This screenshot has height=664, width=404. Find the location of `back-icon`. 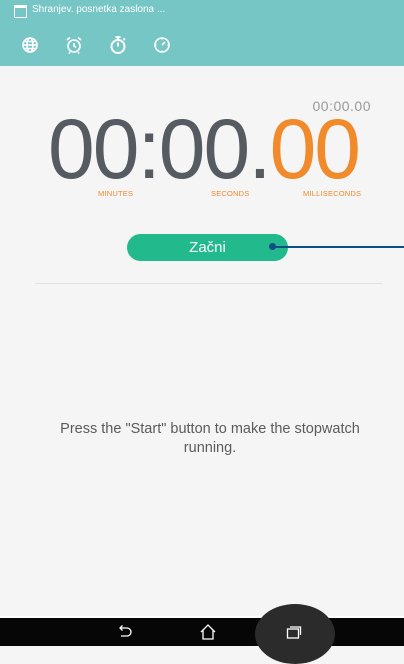

back-icon is located at coordinates (125, 631).